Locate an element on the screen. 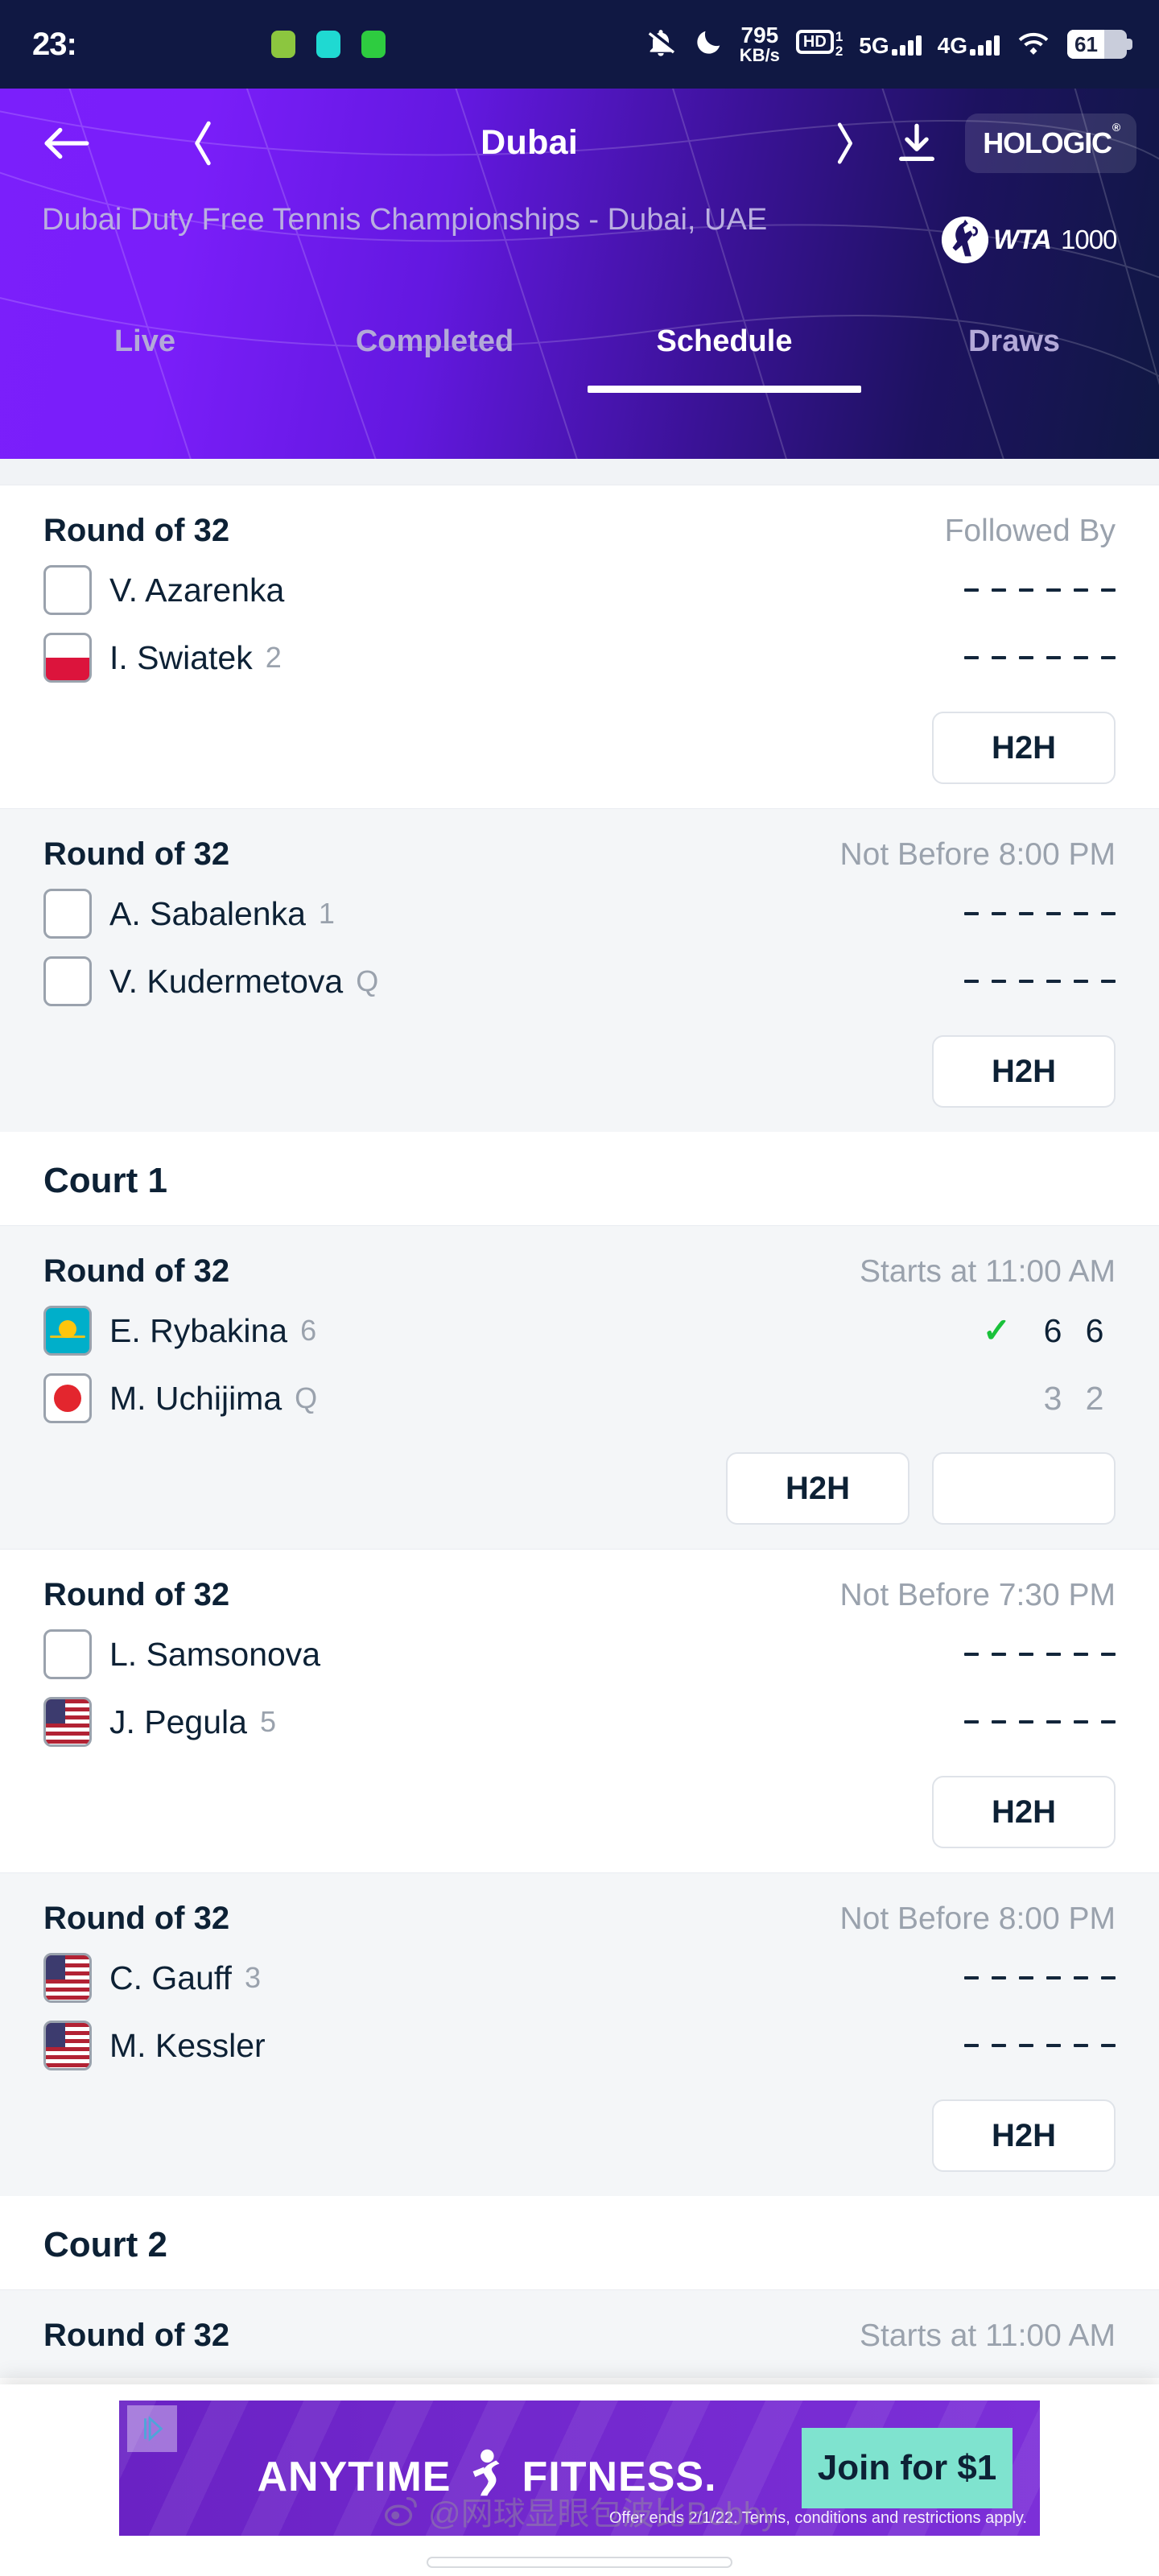 Image resolution: width=1159 pixels, height=2576 pixels. player-name: I. Swiatek is located at coordinates (181, 657).